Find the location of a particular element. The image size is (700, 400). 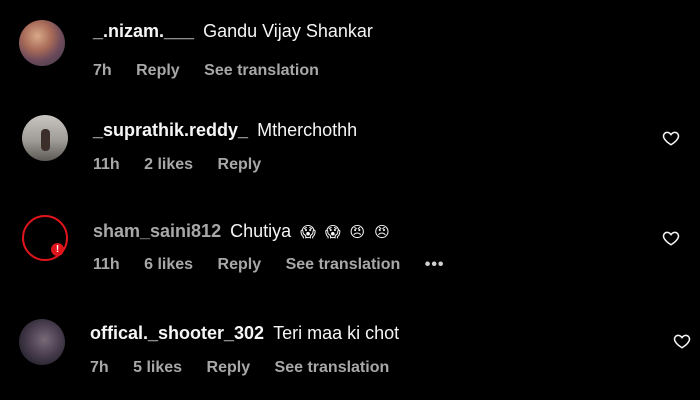

comment-text: Chutiya is located at coordinates (261, 231).